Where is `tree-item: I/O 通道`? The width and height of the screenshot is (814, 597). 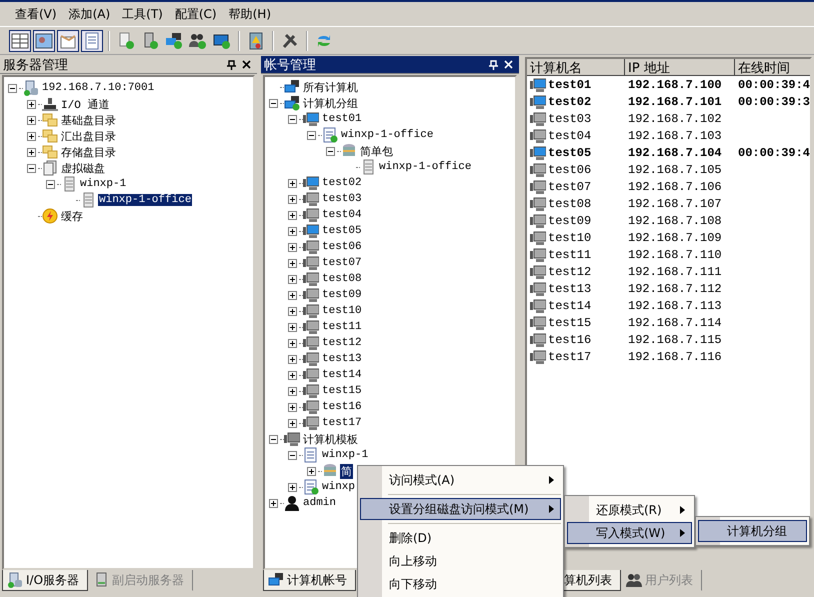
tree-item: I/O 通道 is located at coordinates (85, 104).